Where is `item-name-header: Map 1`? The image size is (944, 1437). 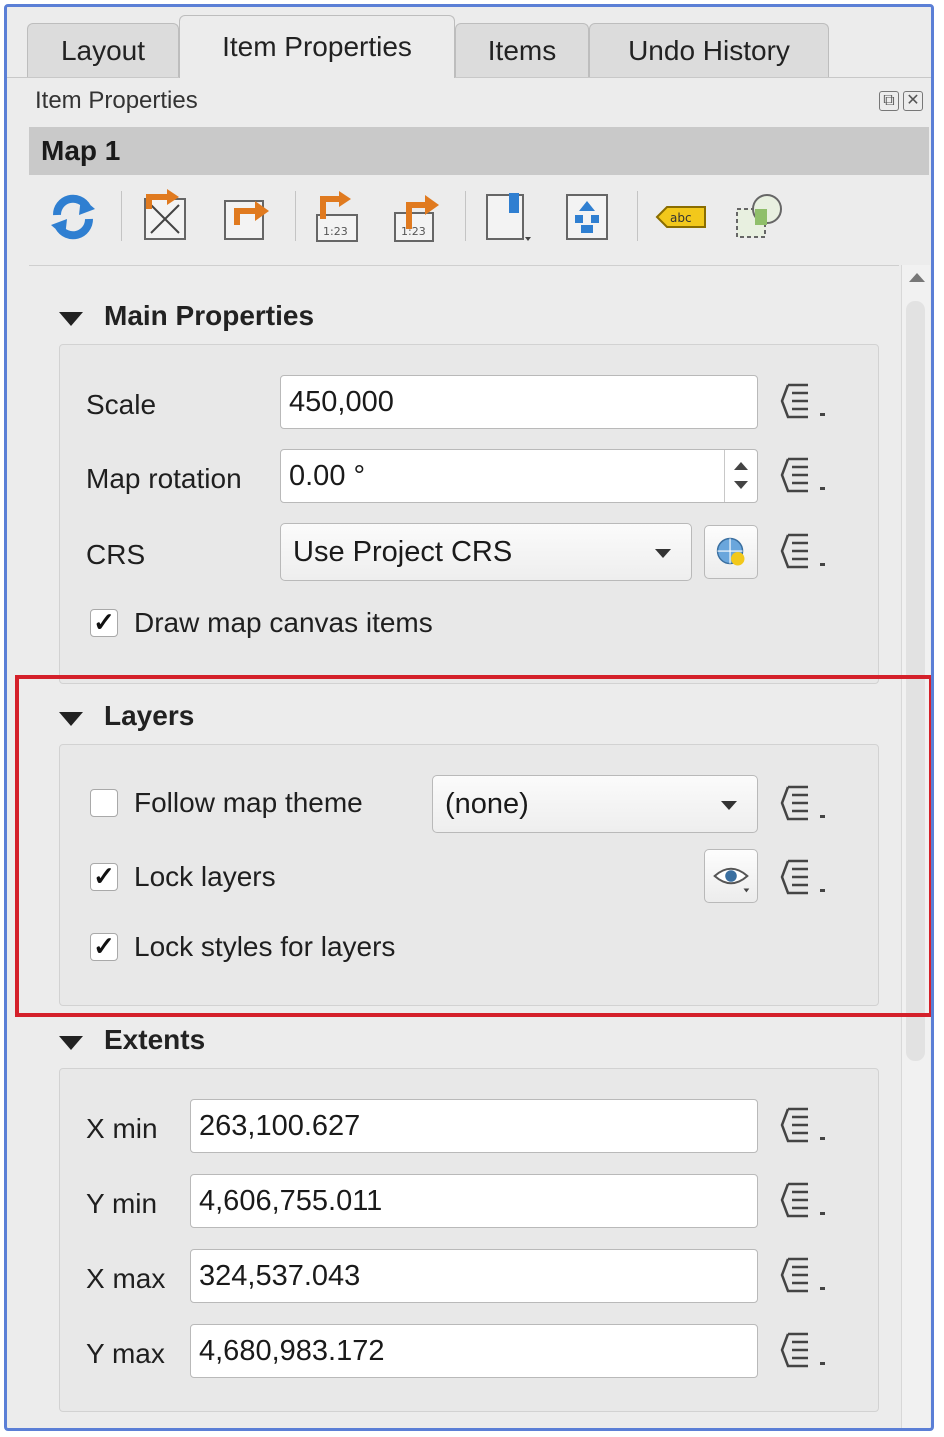
item-name-header: Map 1 is located at coordinates (479, 151).